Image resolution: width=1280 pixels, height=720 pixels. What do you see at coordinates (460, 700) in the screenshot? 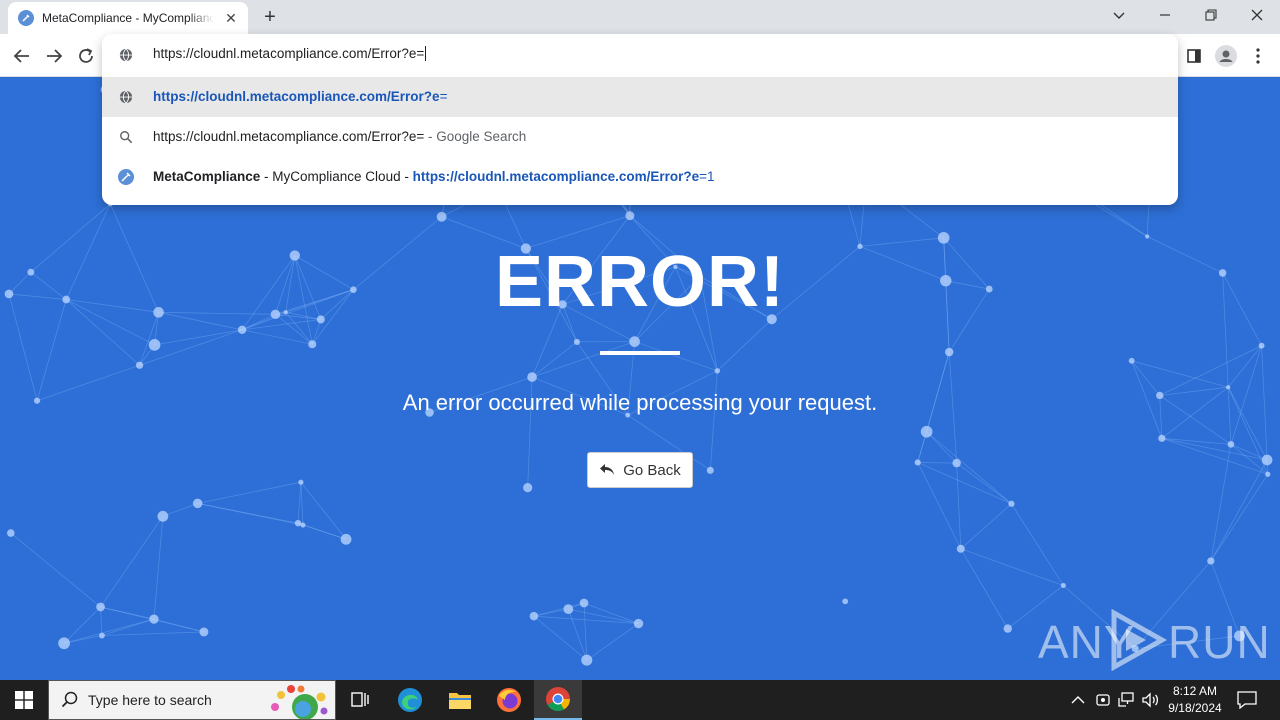
I see `file-explorer-icon` at bounding box center [460, 700].